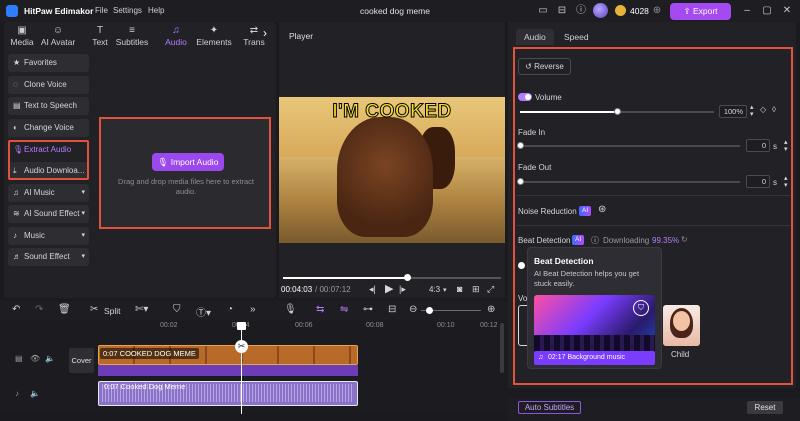  Describe the element at coordinates (733, 111) in the screenshot. I see `volume-value: 100%` at that location.